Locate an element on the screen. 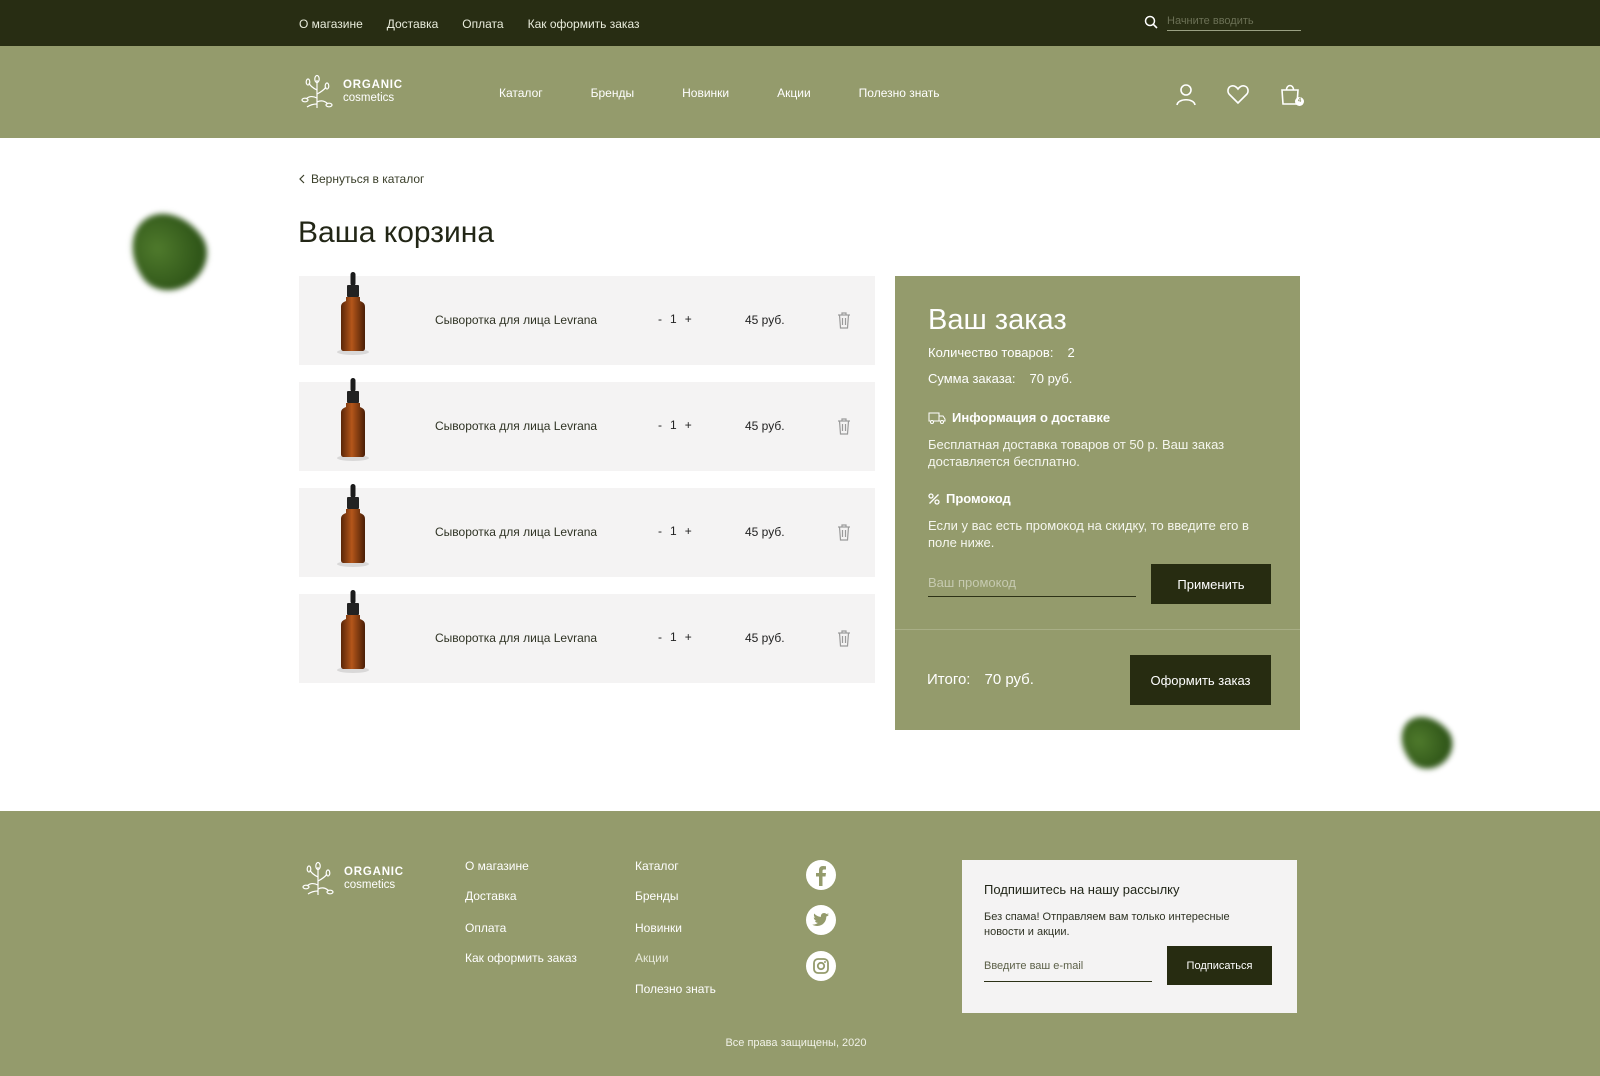  search-input is located at coordinates (1234, 21).